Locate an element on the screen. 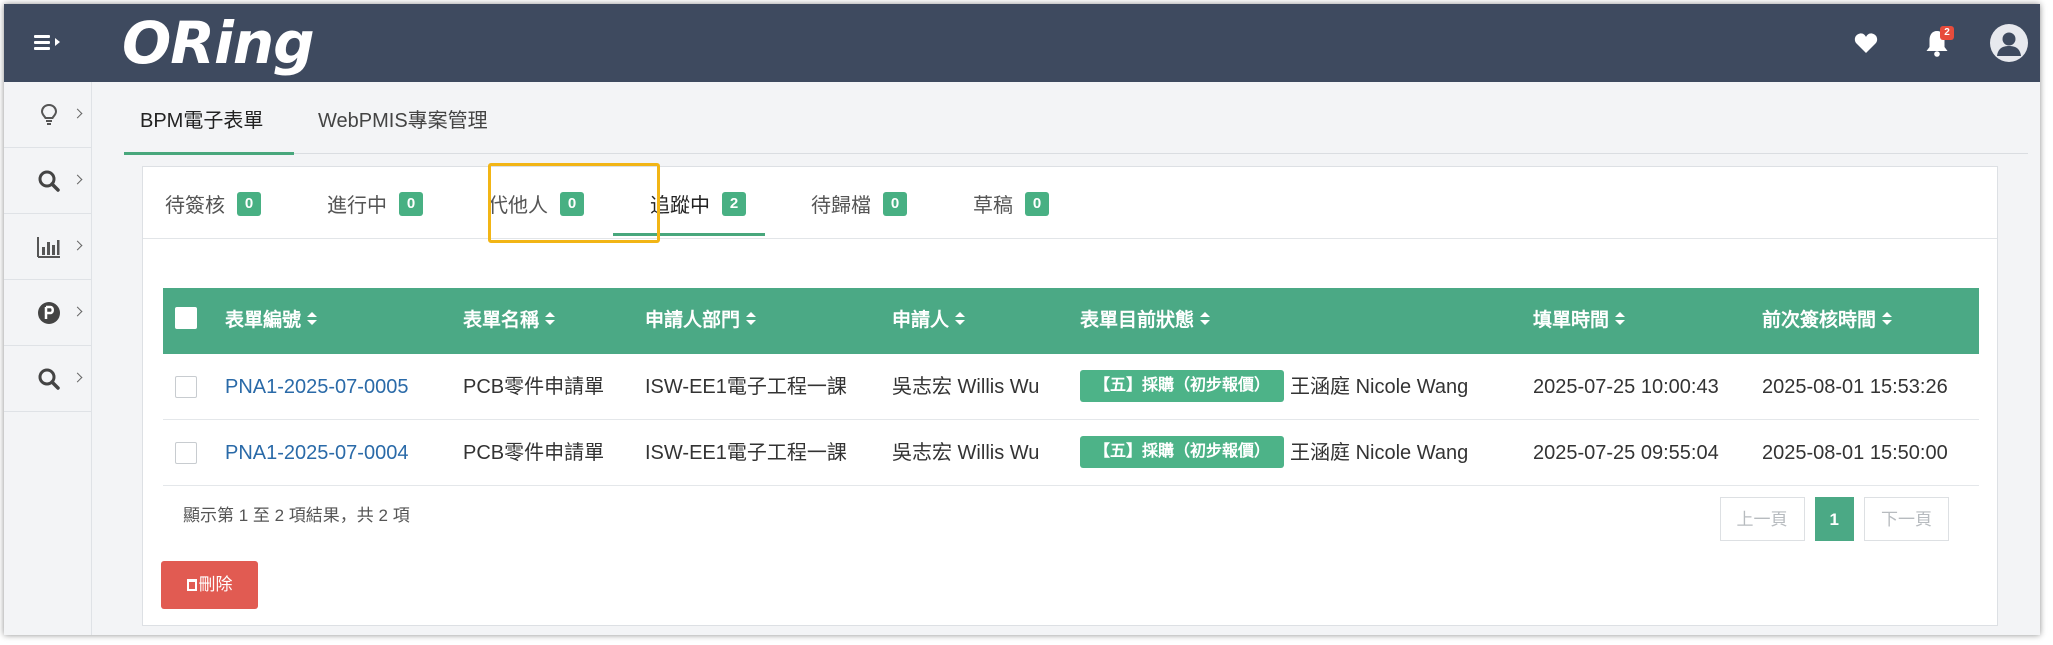  last-signed-cell: 2025-08-01 15:50:00 is located at coordinates (1855, 453).